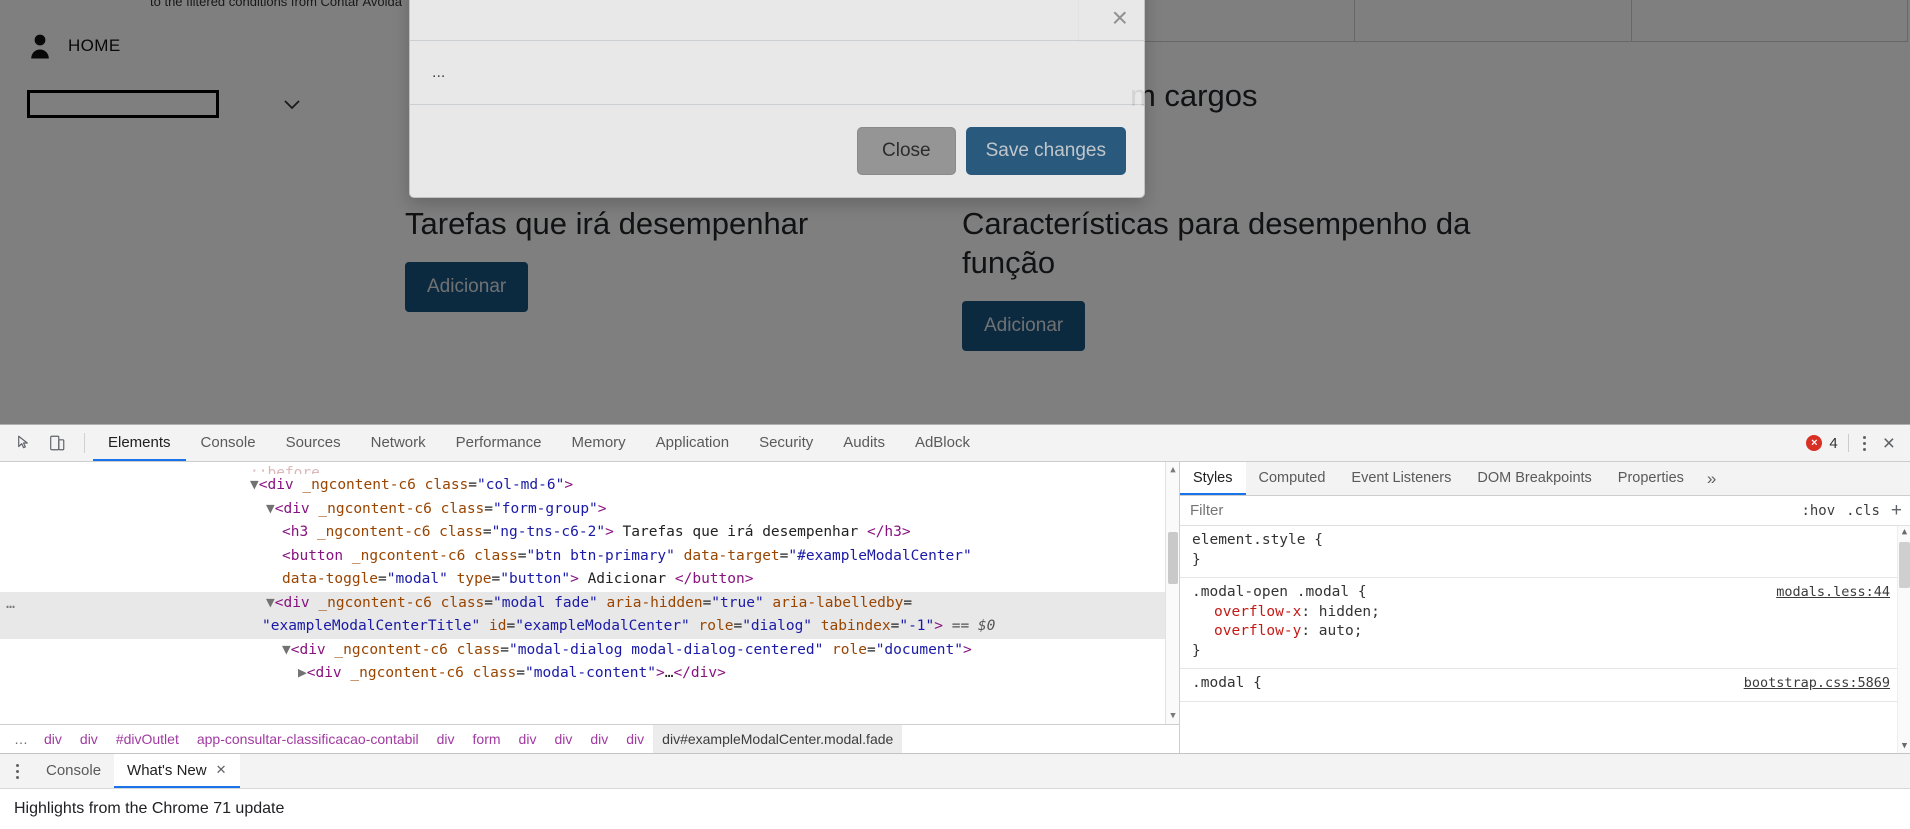 This screenshot has width=1910, height=829. Describe the element at coordinates (1833, 593) in the screenshot. I see `css-source-link: modals.less:44` at that location.